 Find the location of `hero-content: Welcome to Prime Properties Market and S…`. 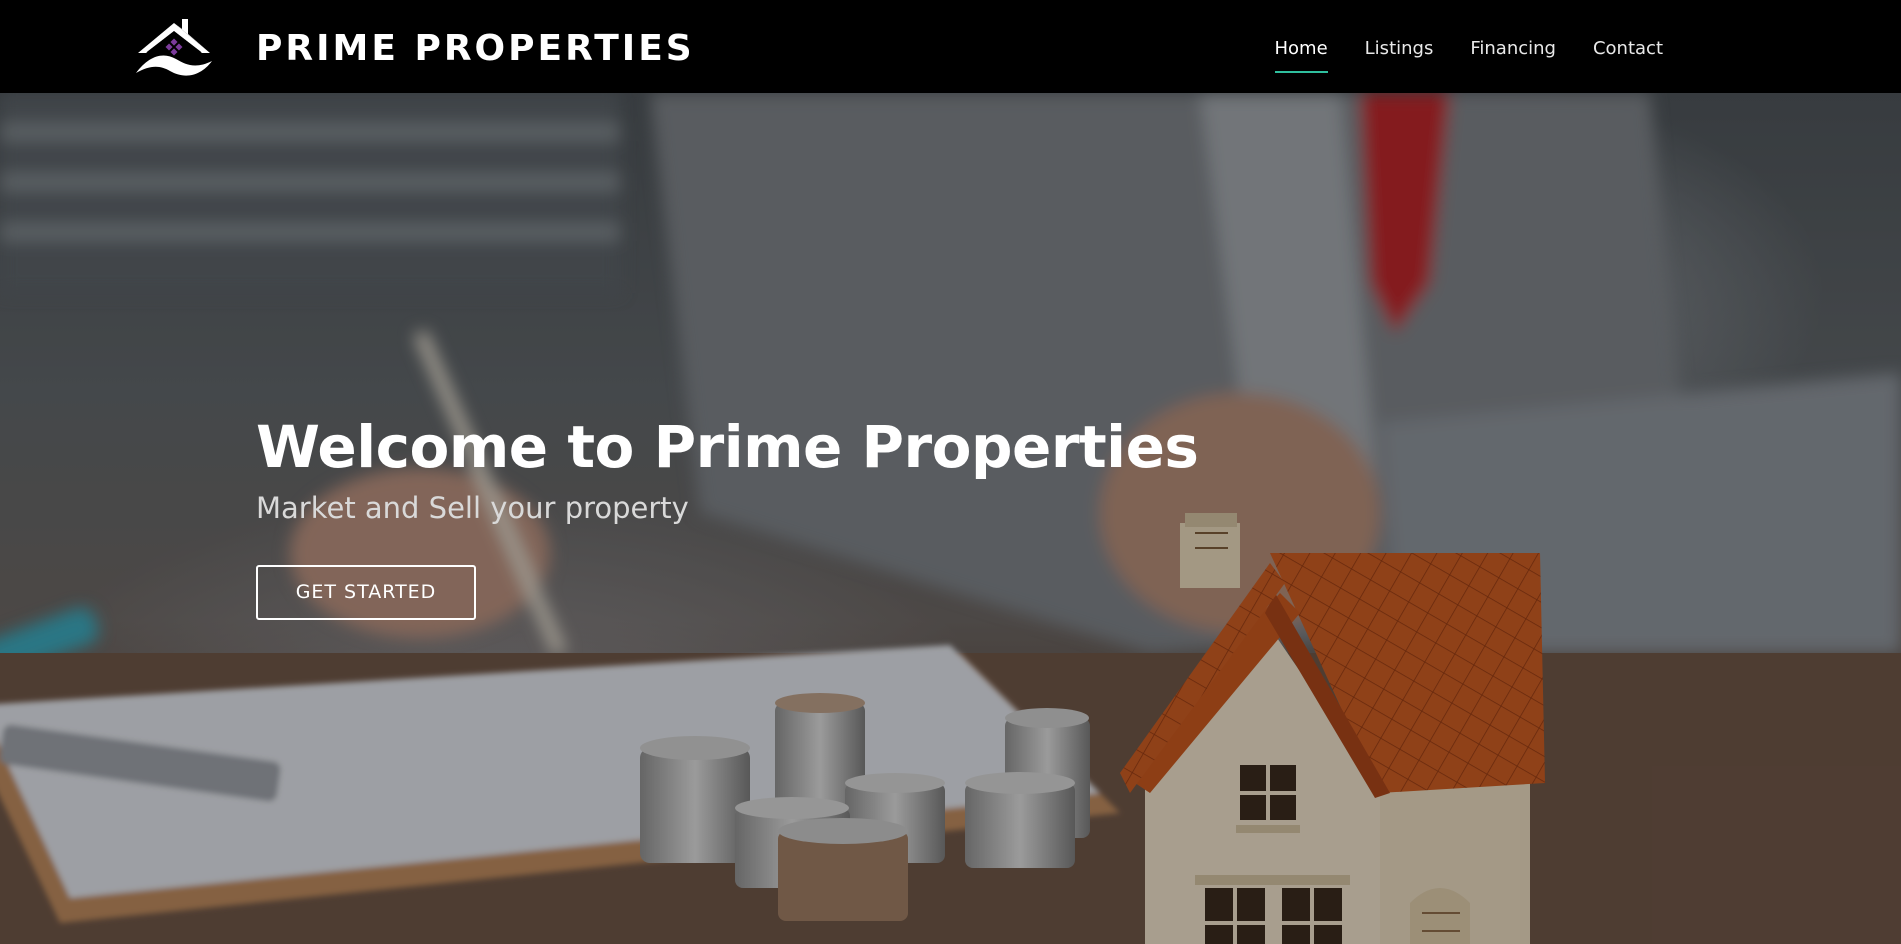

hero-content: Welcome to Prime Properties Market and S… is located at coordinates (727, 516).